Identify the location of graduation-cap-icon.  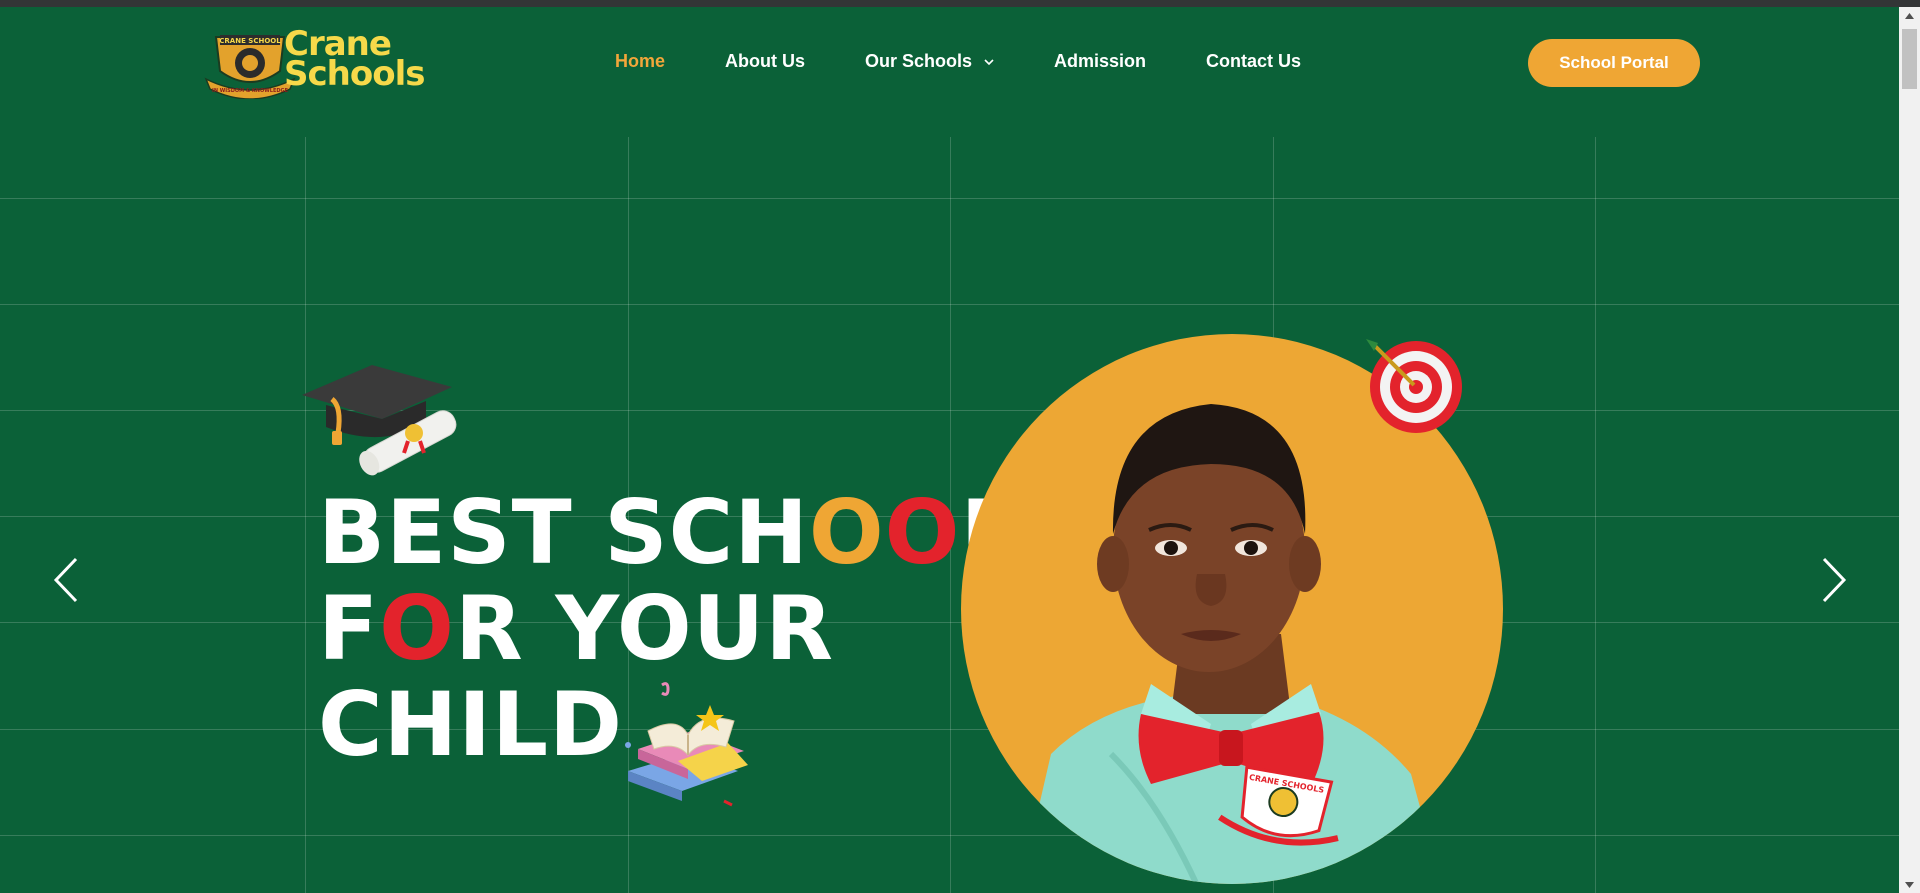
(379, 420).